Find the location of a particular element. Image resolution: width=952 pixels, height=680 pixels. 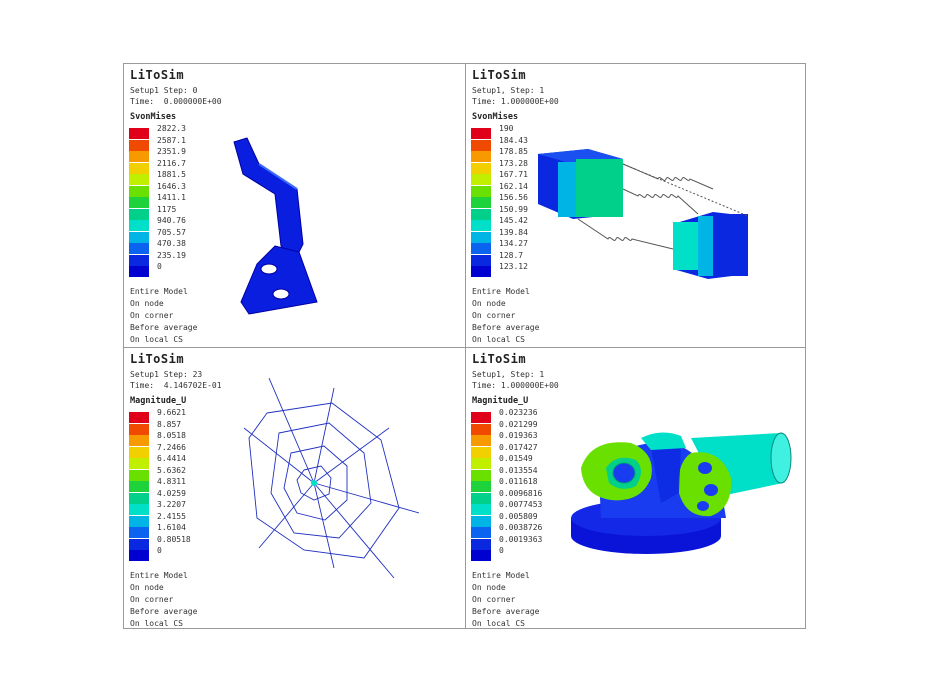

legend-value: 1411.1 is located at coordinates (171, 197).